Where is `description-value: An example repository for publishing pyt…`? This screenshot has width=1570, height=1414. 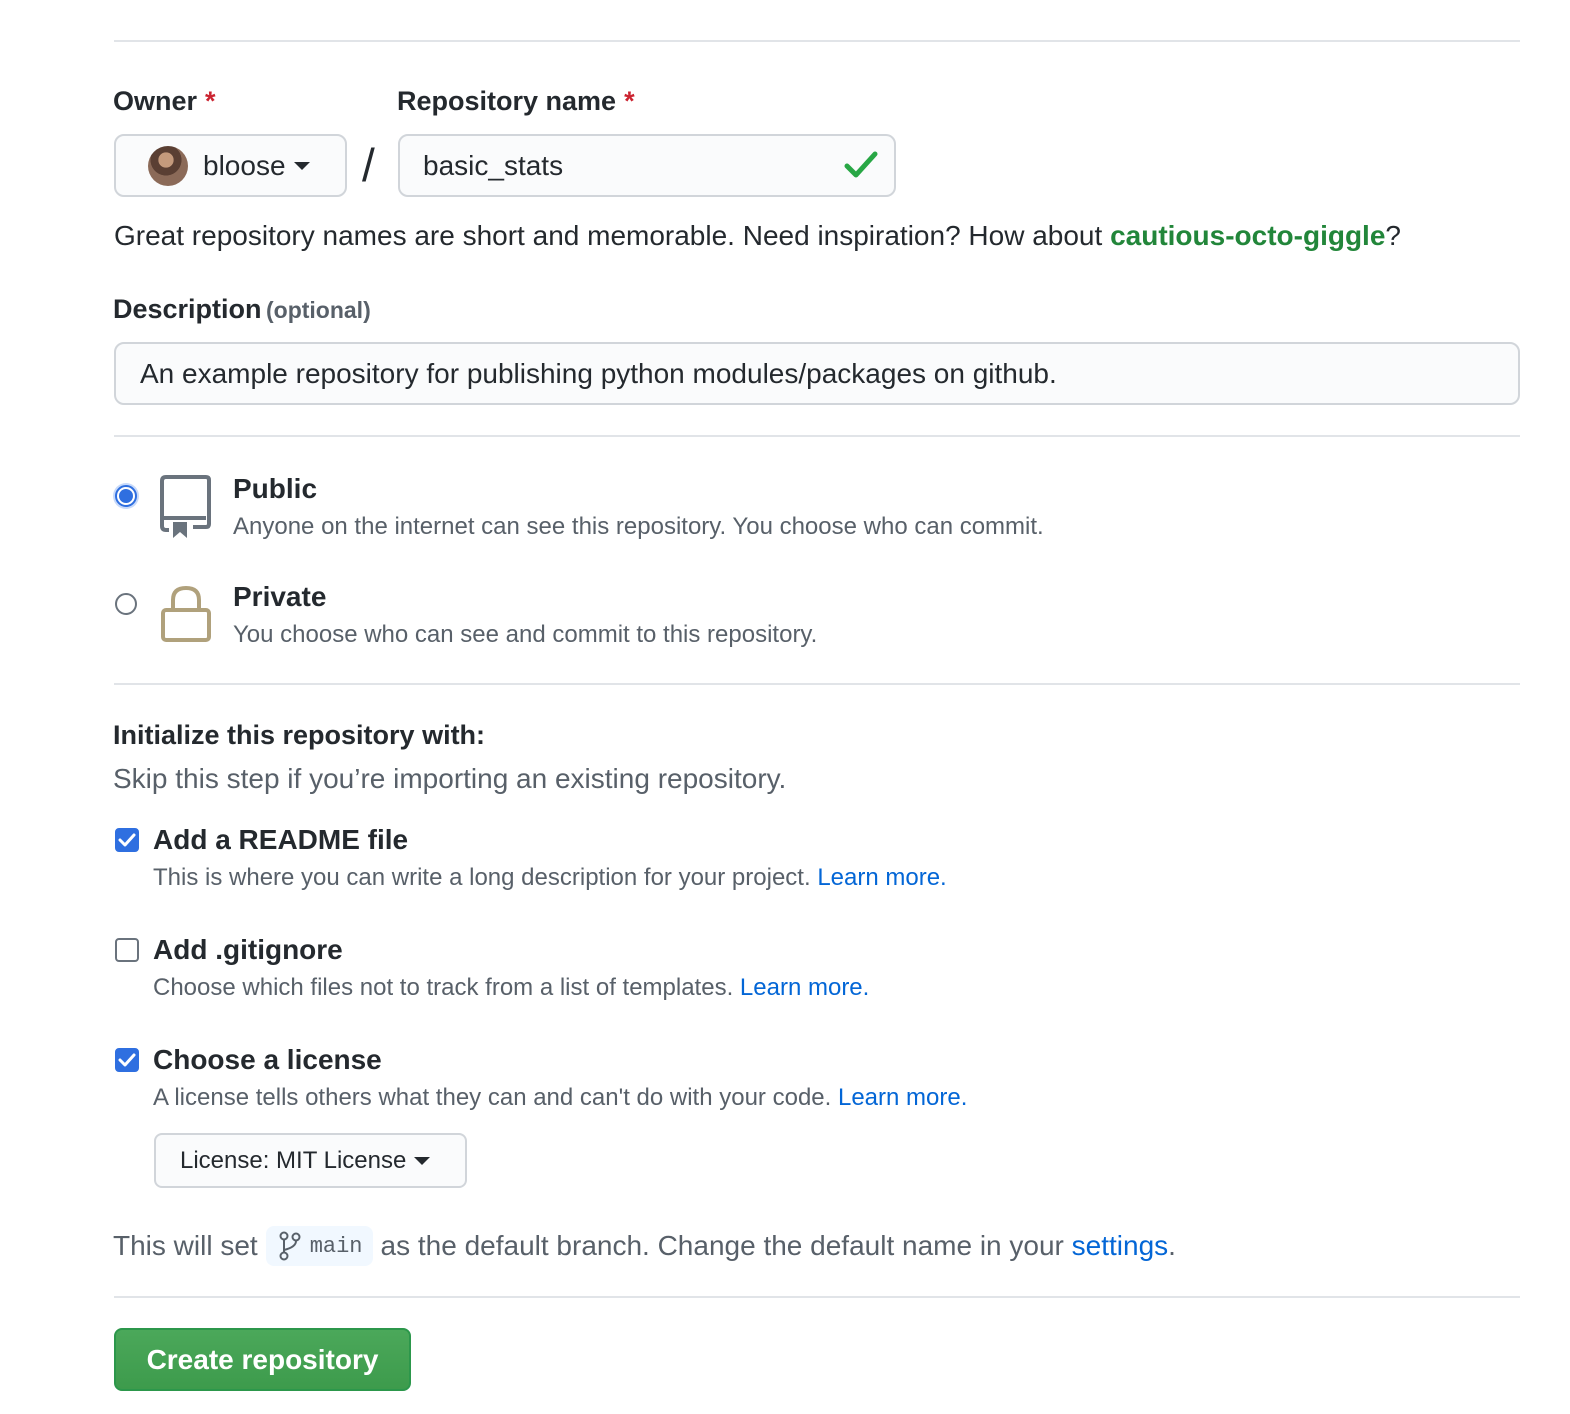 description-value: An example repository for publishing pyt… is located at coordinates (598, 373).